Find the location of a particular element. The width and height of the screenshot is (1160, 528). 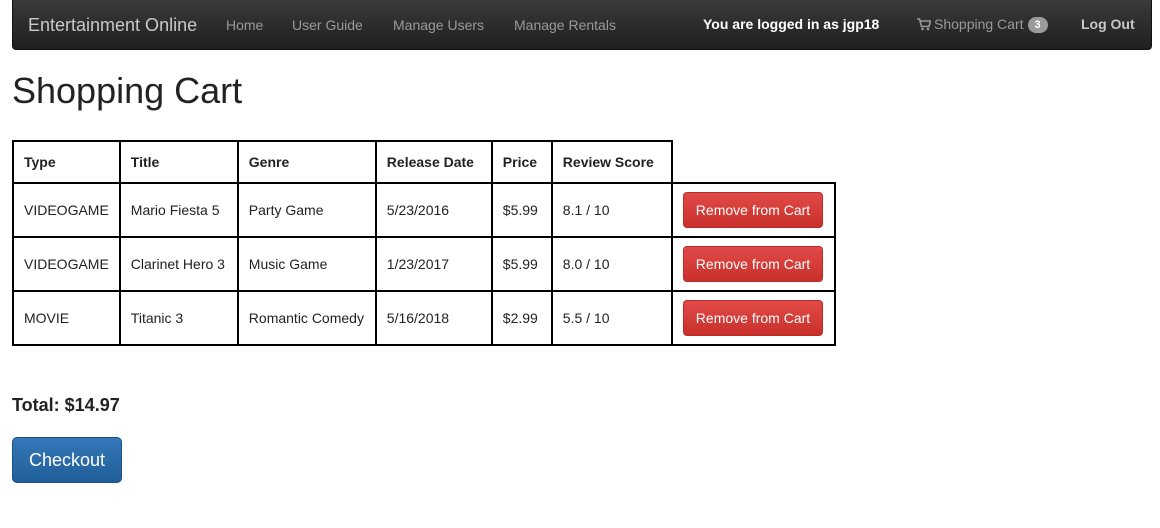

cell-genre: Party Game is located at coordinates (306, 210).